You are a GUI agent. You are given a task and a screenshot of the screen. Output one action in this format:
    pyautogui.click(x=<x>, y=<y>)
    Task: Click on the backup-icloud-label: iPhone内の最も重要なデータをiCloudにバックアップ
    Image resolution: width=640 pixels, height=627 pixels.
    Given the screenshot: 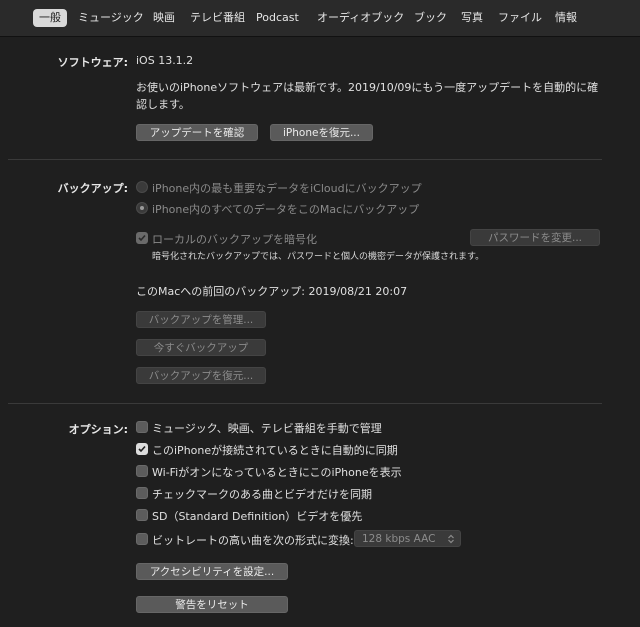 What is the action you would take?
    pyautogui.click(x=287, y=188)
    